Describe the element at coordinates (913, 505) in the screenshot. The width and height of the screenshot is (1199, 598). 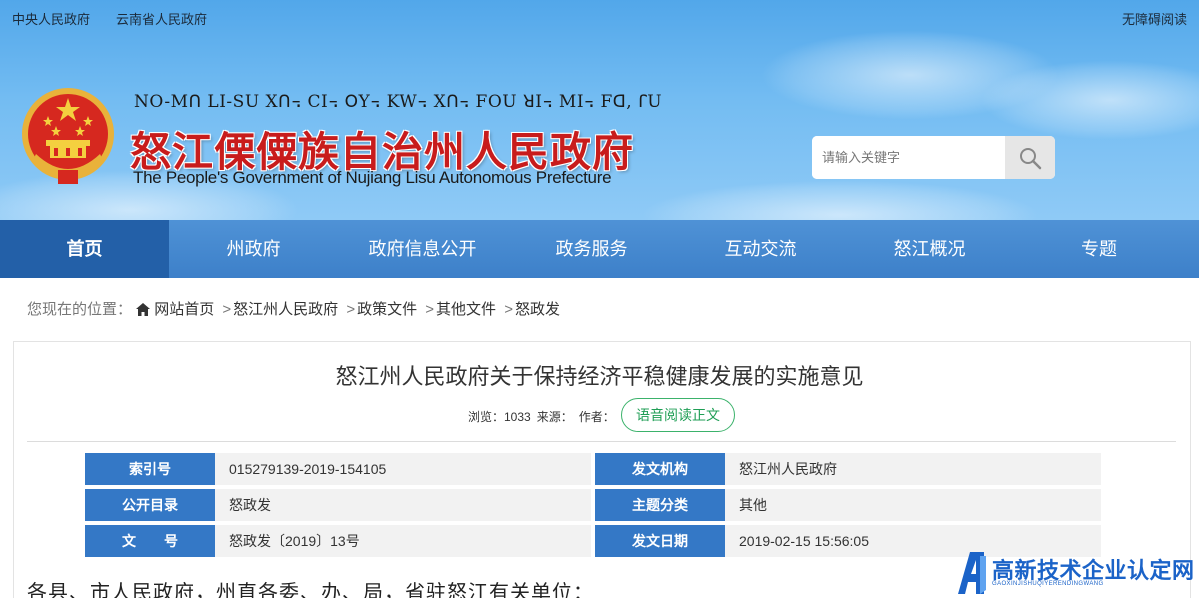
I see `info-value-subject-category: 其他` at that location.